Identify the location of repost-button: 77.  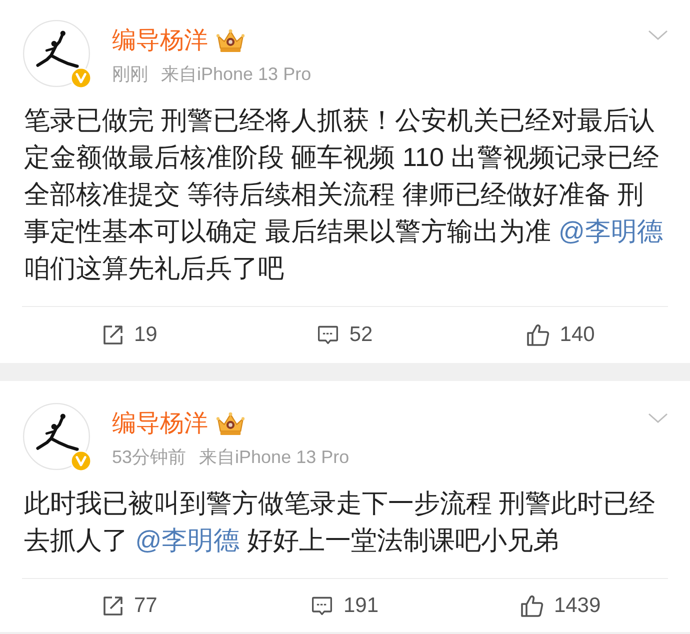
(130, 605).